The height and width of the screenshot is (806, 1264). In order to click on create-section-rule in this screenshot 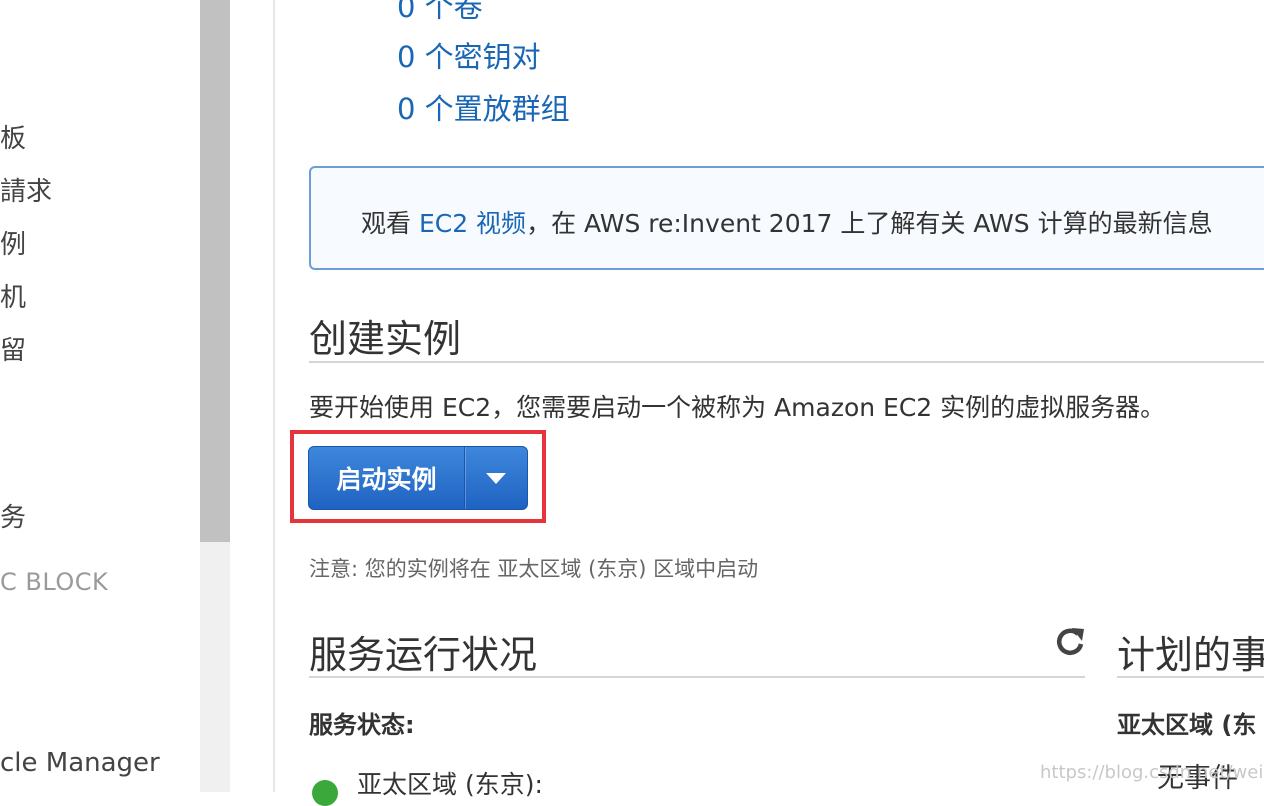, I will do `click(786, 362)`.